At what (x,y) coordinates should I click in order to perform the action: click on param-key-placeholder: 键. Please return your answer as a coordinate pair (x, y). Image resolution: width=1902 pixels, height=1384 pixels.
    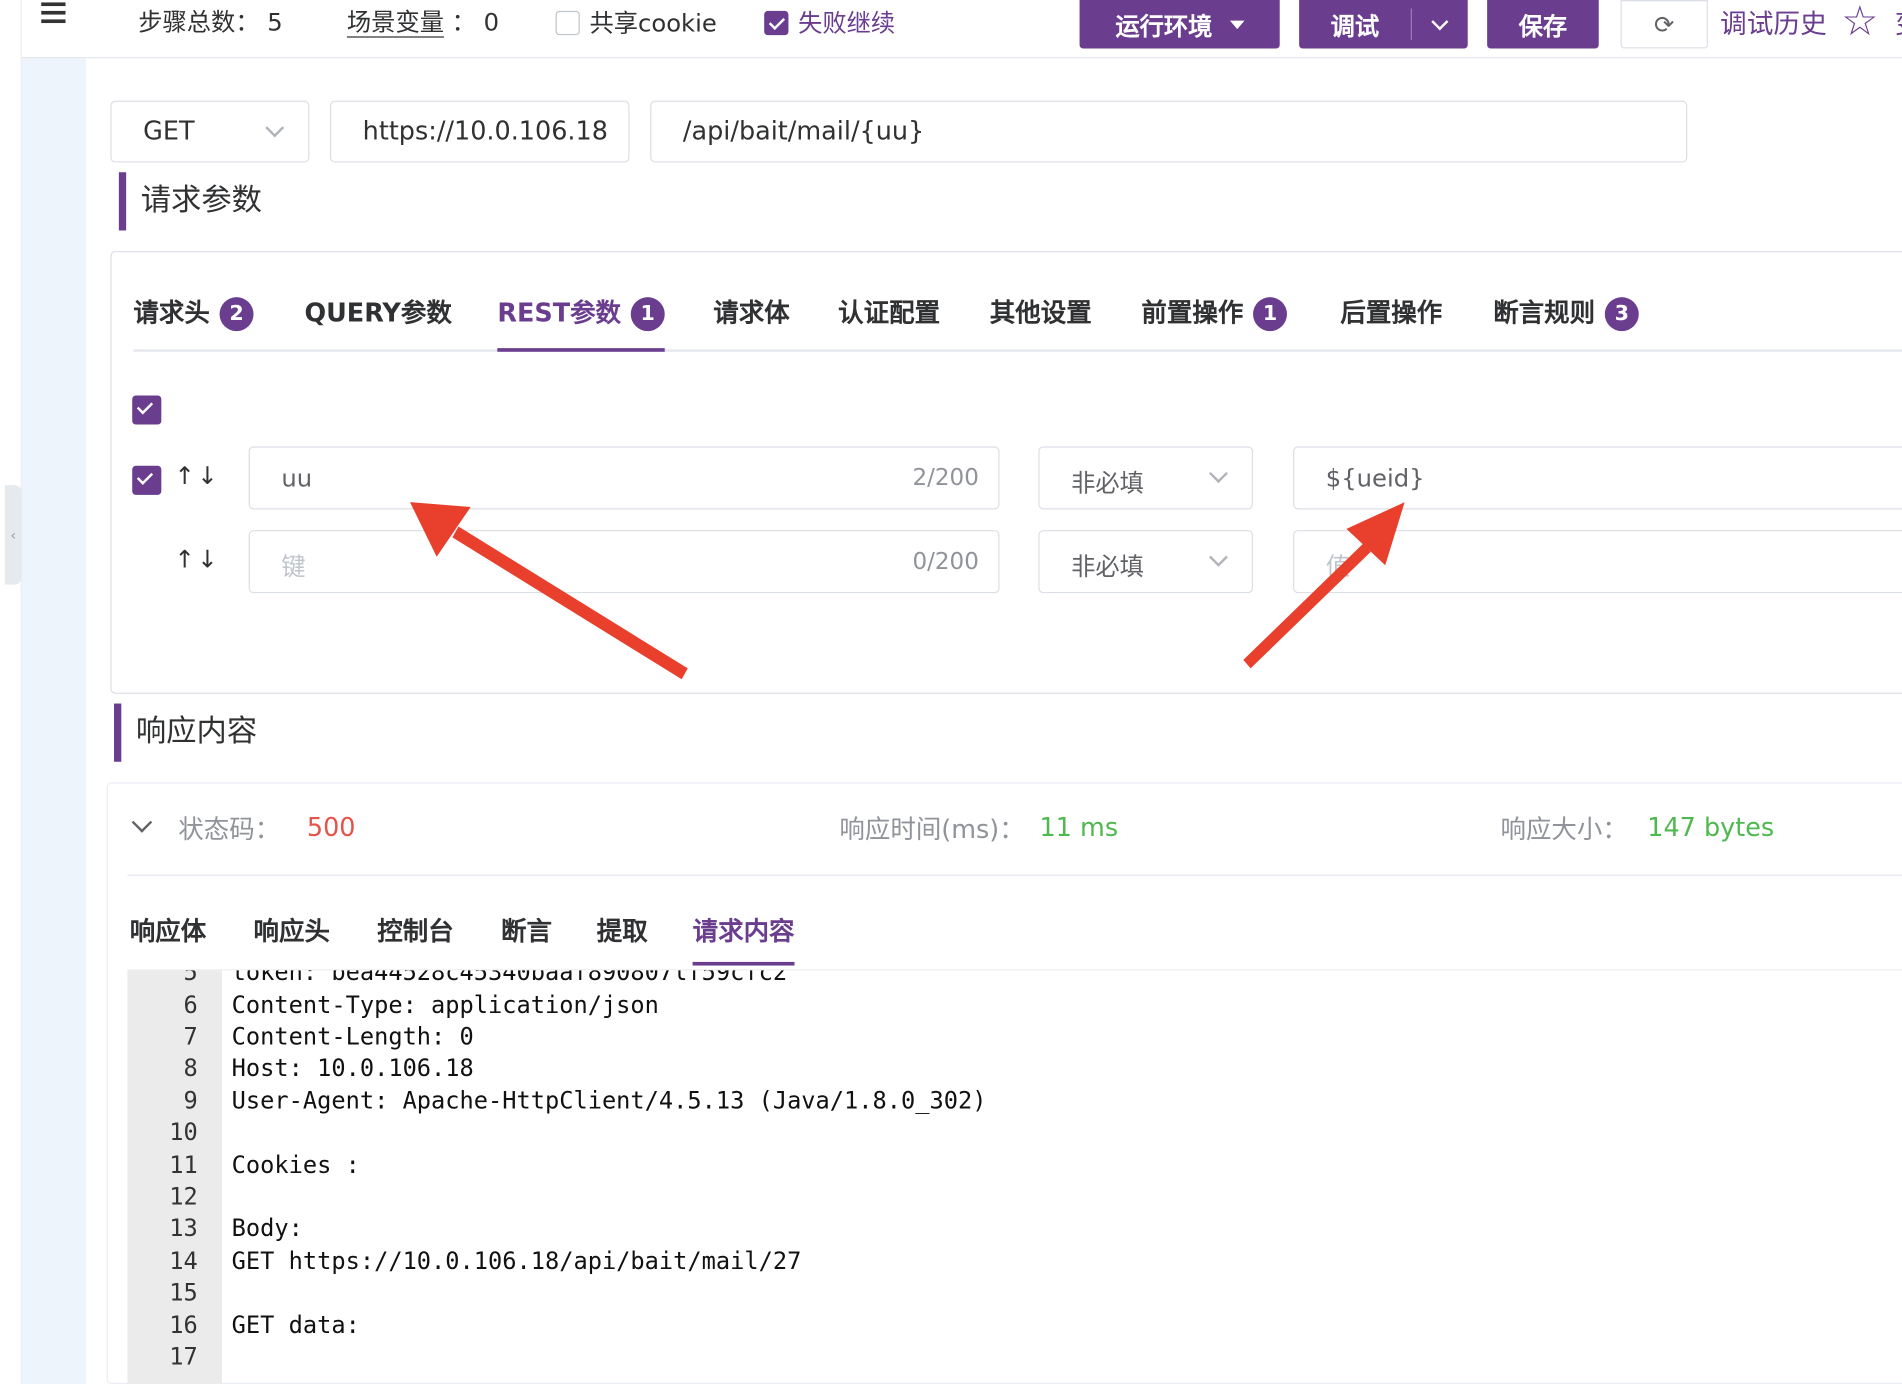
    Looking at the image, I should click on (293, 566).